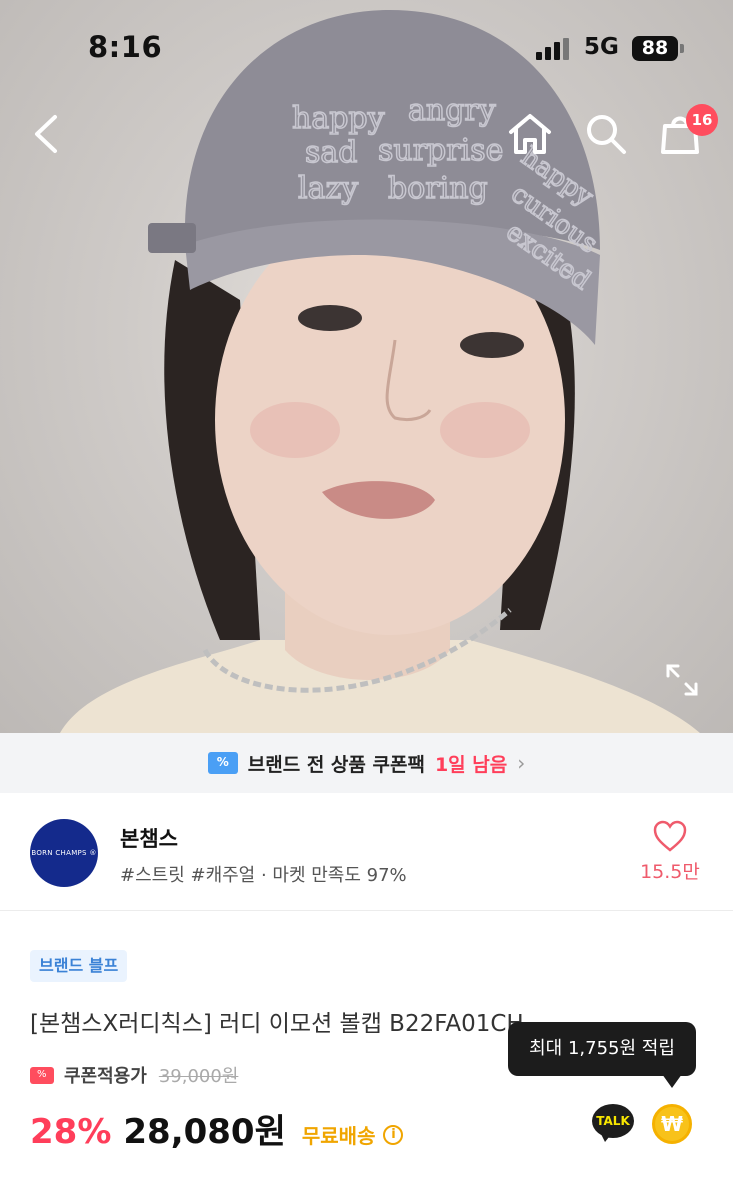 The image size is (733, 1200). I want to click on discount-rate: 28%, so click(71, 1132).